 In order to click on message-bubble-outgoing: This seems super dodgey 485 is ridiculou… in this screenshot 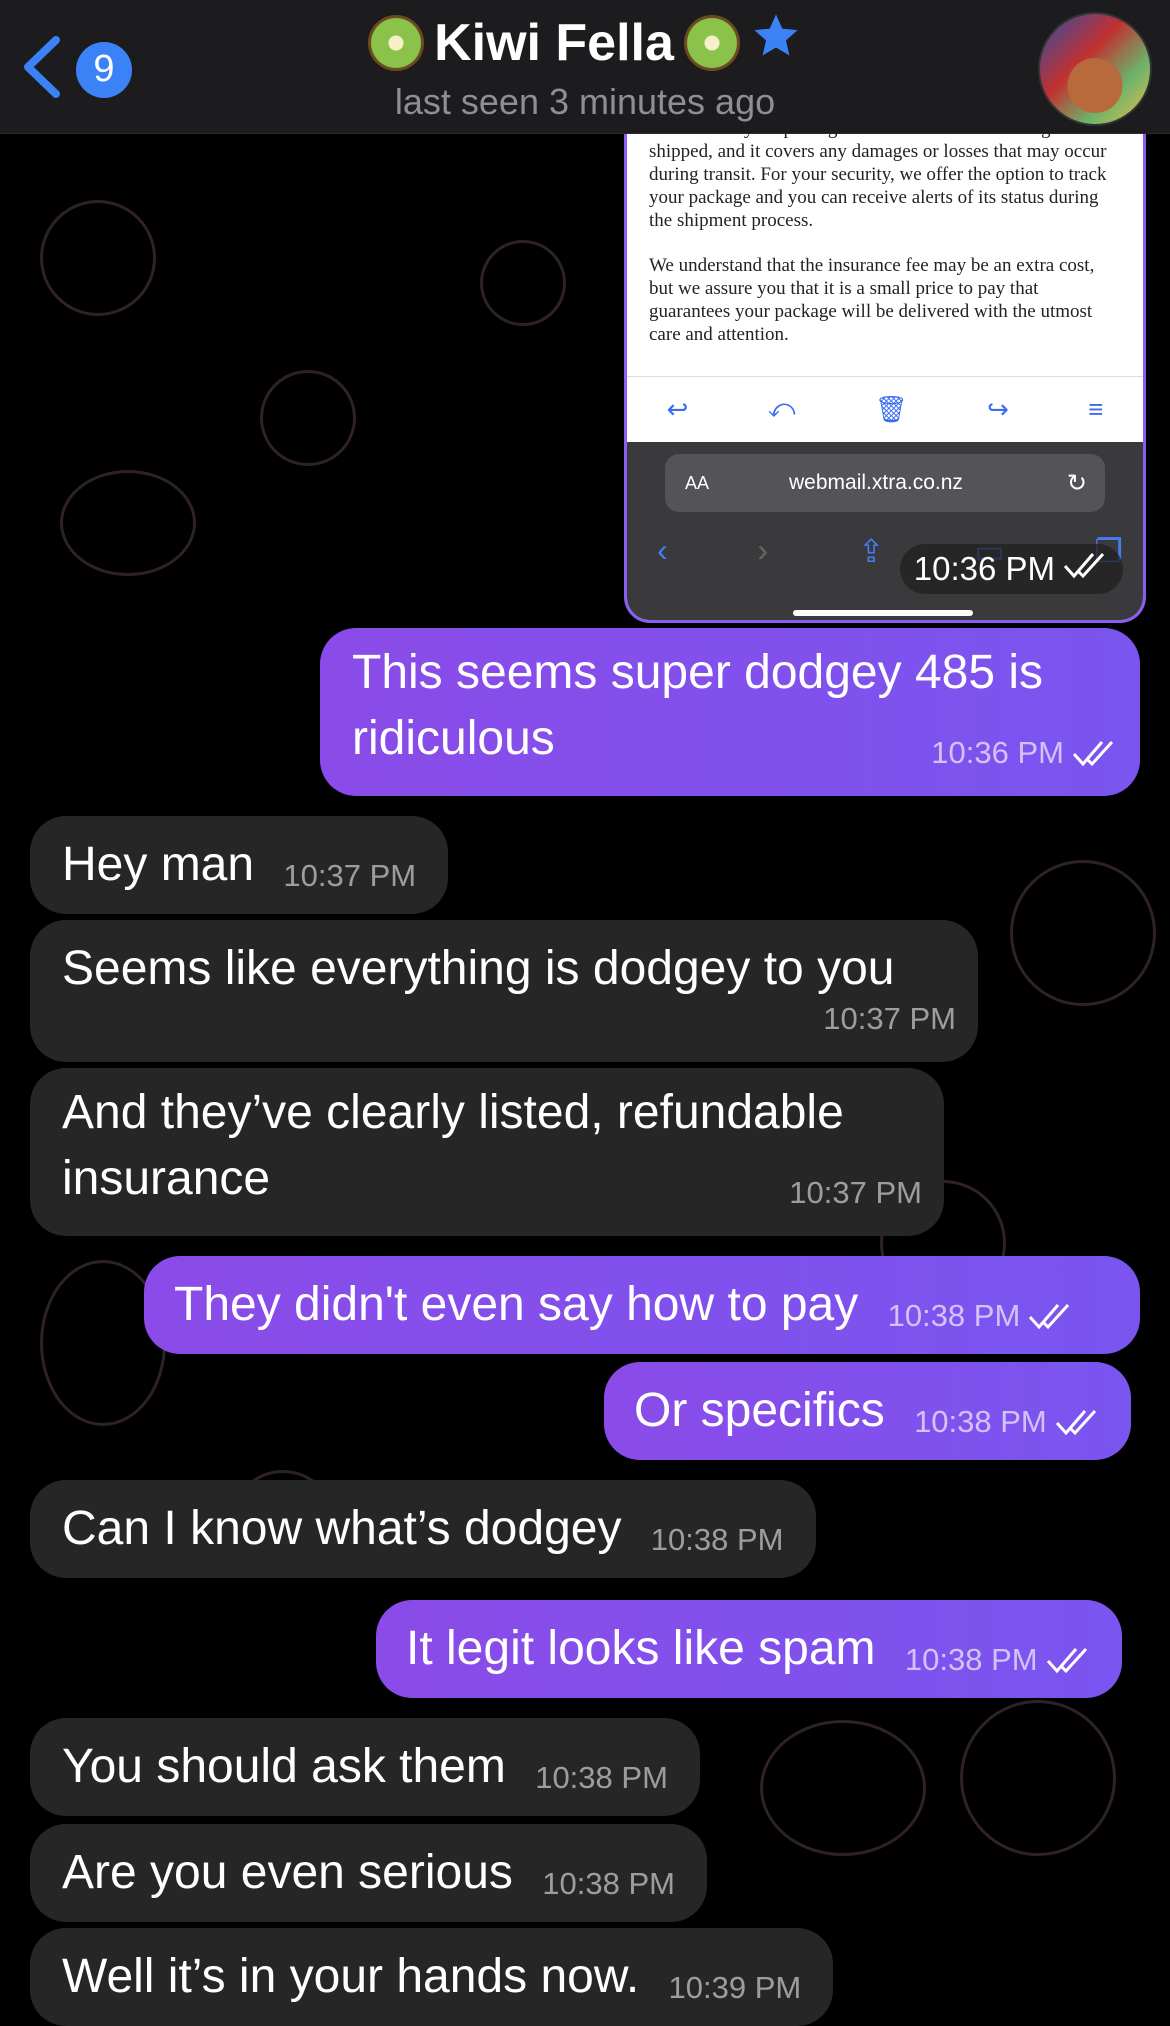, I will do `click(730, 712)`.